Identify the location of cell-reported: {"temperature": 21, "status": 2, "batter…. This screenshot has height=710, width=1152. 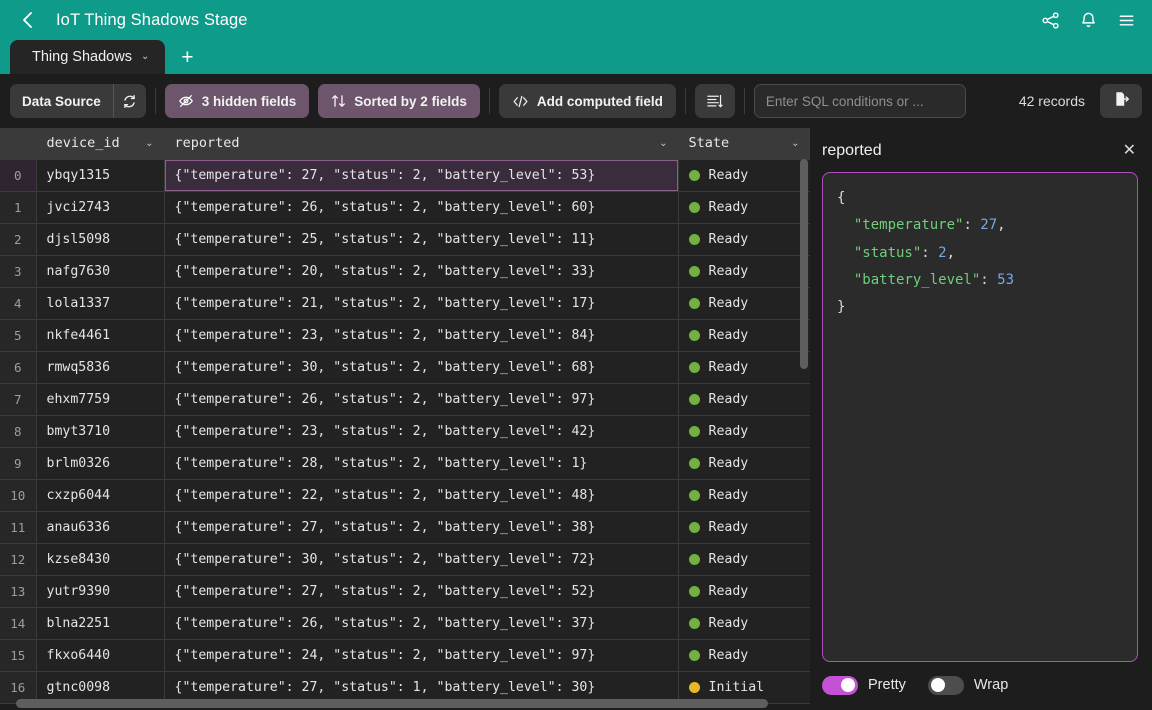
(421, 303).